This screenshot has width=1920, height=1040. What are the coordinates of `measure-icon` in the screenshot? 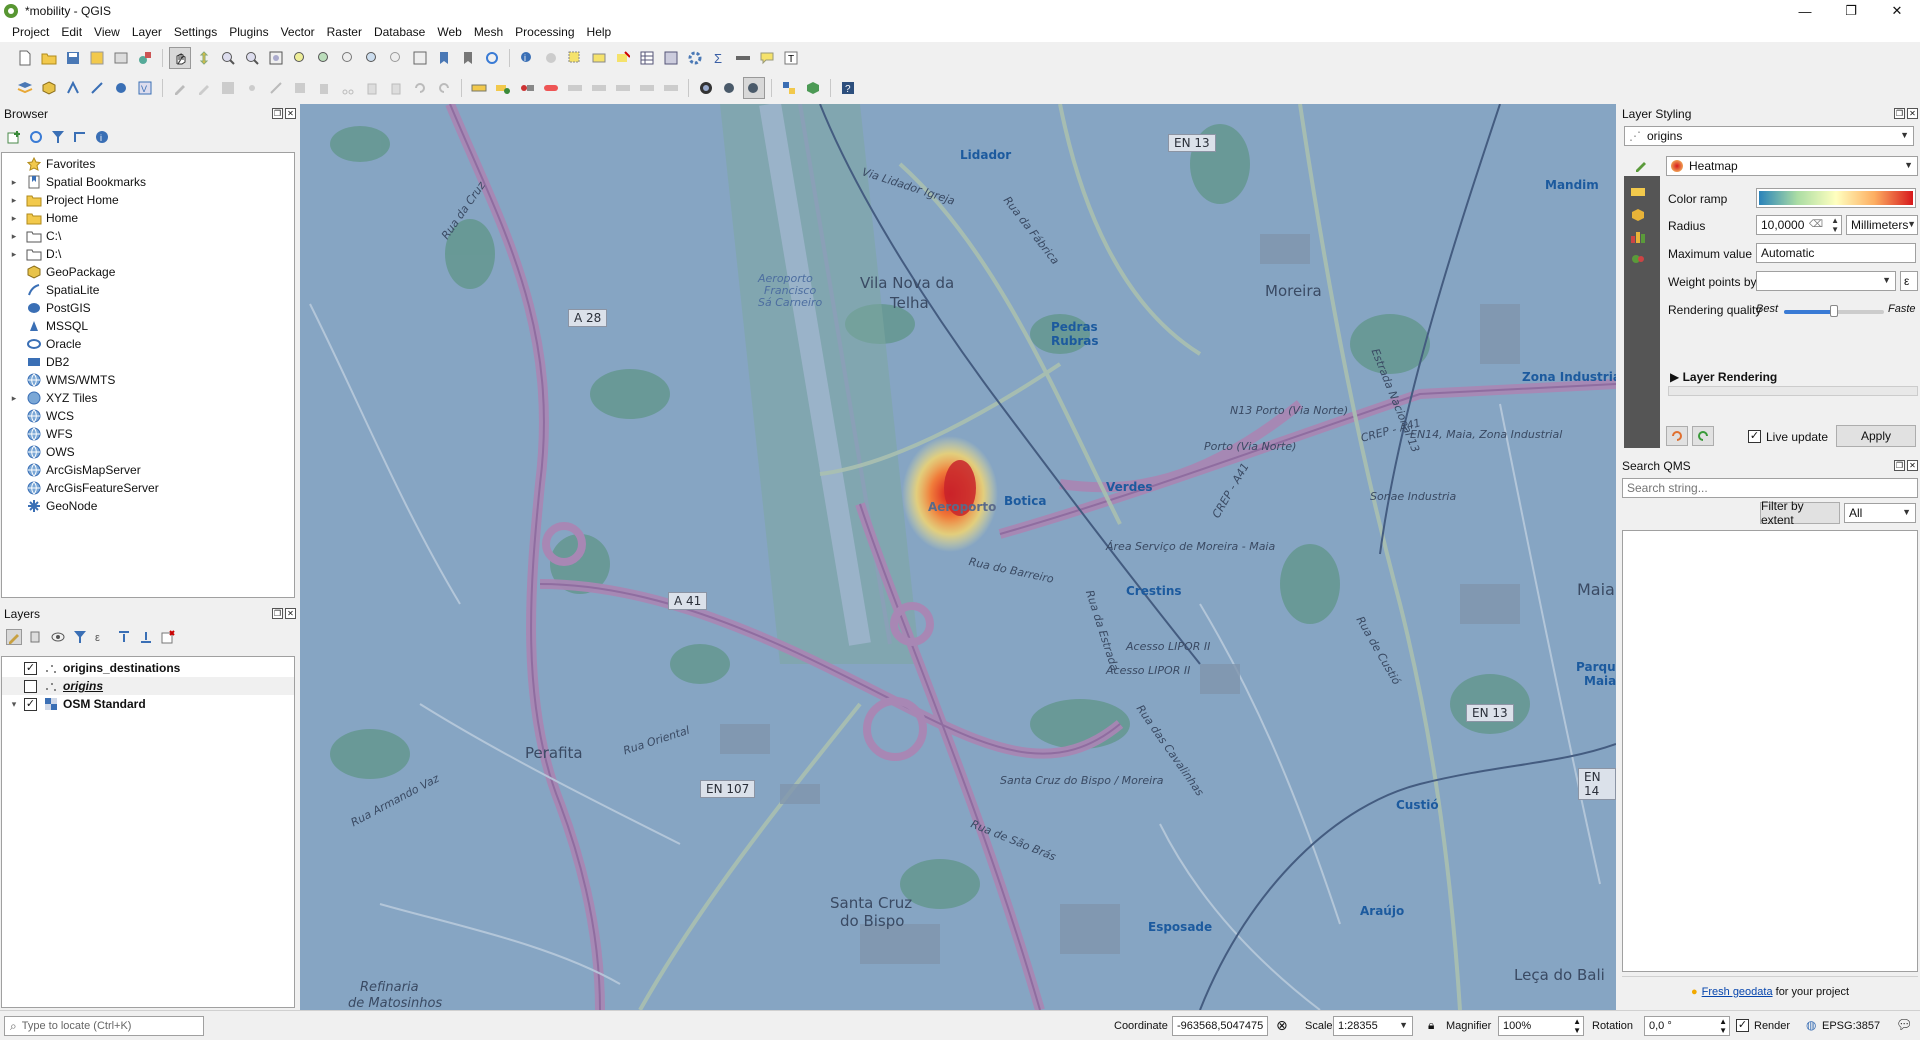 It's located at (743, 58).